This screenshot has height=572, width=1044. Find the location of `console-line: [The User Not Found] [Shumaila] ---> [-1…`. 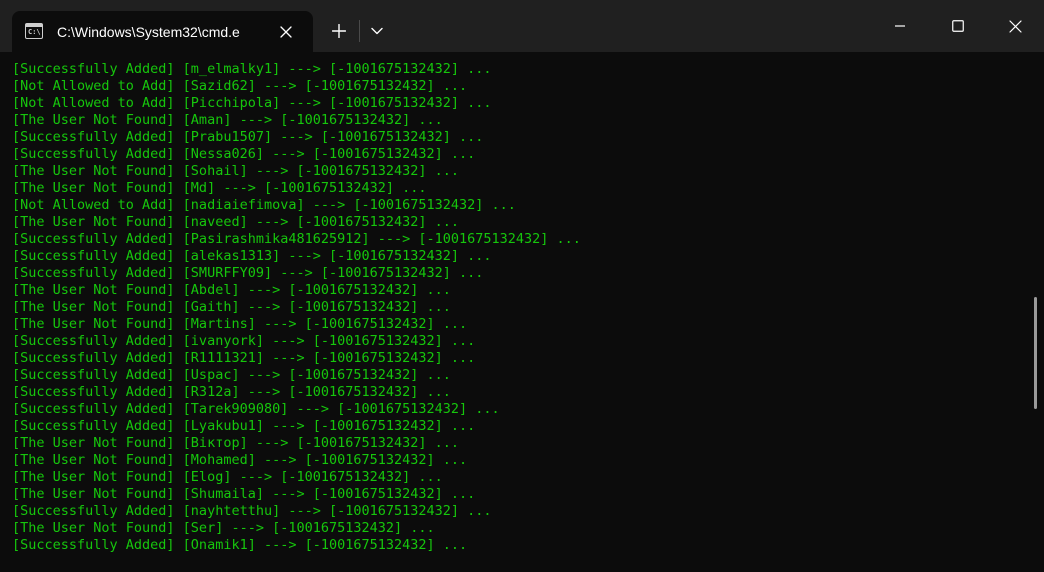

console-line: [The User Not Found] [Shumaila] ---> [-1… is located at coordinates (244, 494).